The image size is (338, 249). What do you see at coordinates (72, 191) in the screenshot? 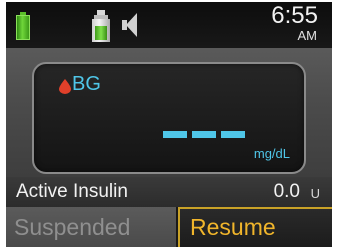
I see `active-insulin-label: Active Insulin` at bounding box center [72, 191].